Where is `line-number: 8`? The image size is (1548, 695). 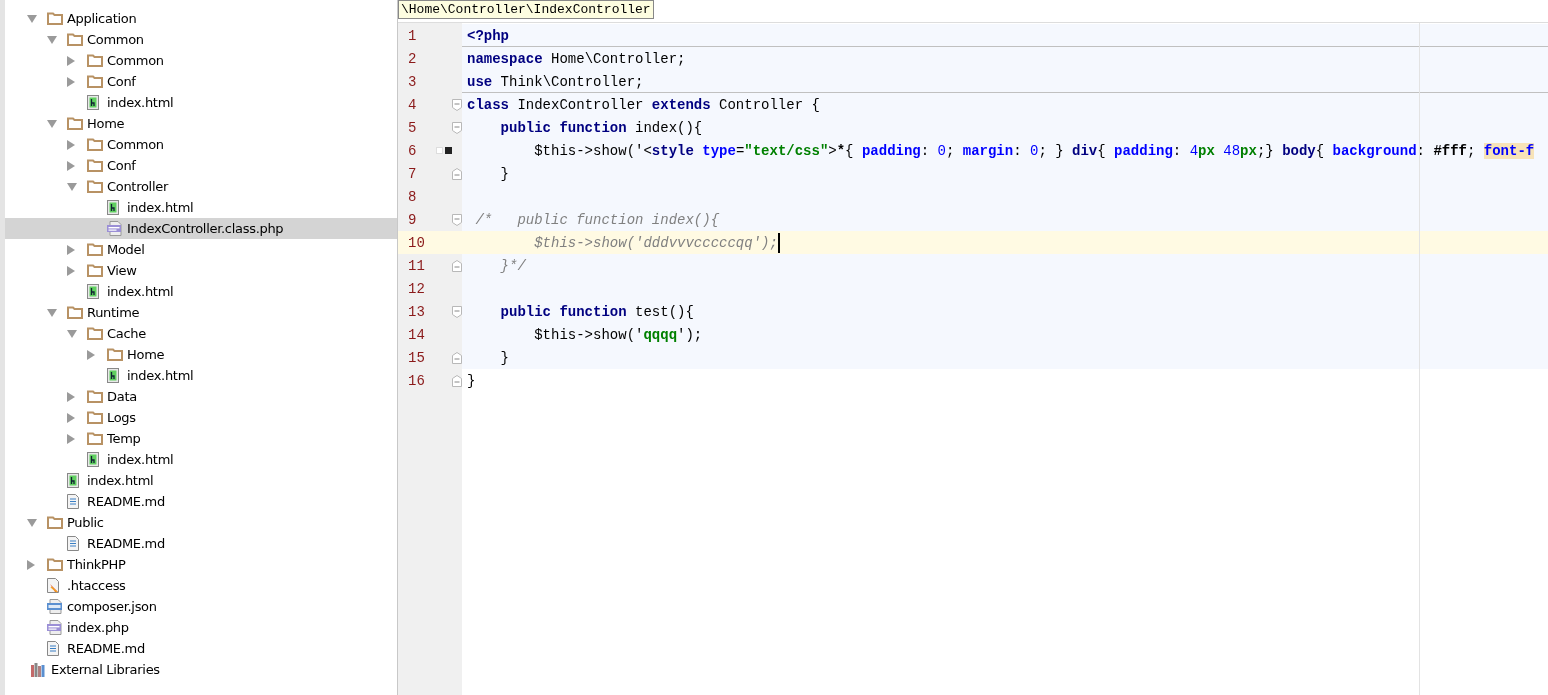 line-number: 8 is located at coordinates (412, 196).